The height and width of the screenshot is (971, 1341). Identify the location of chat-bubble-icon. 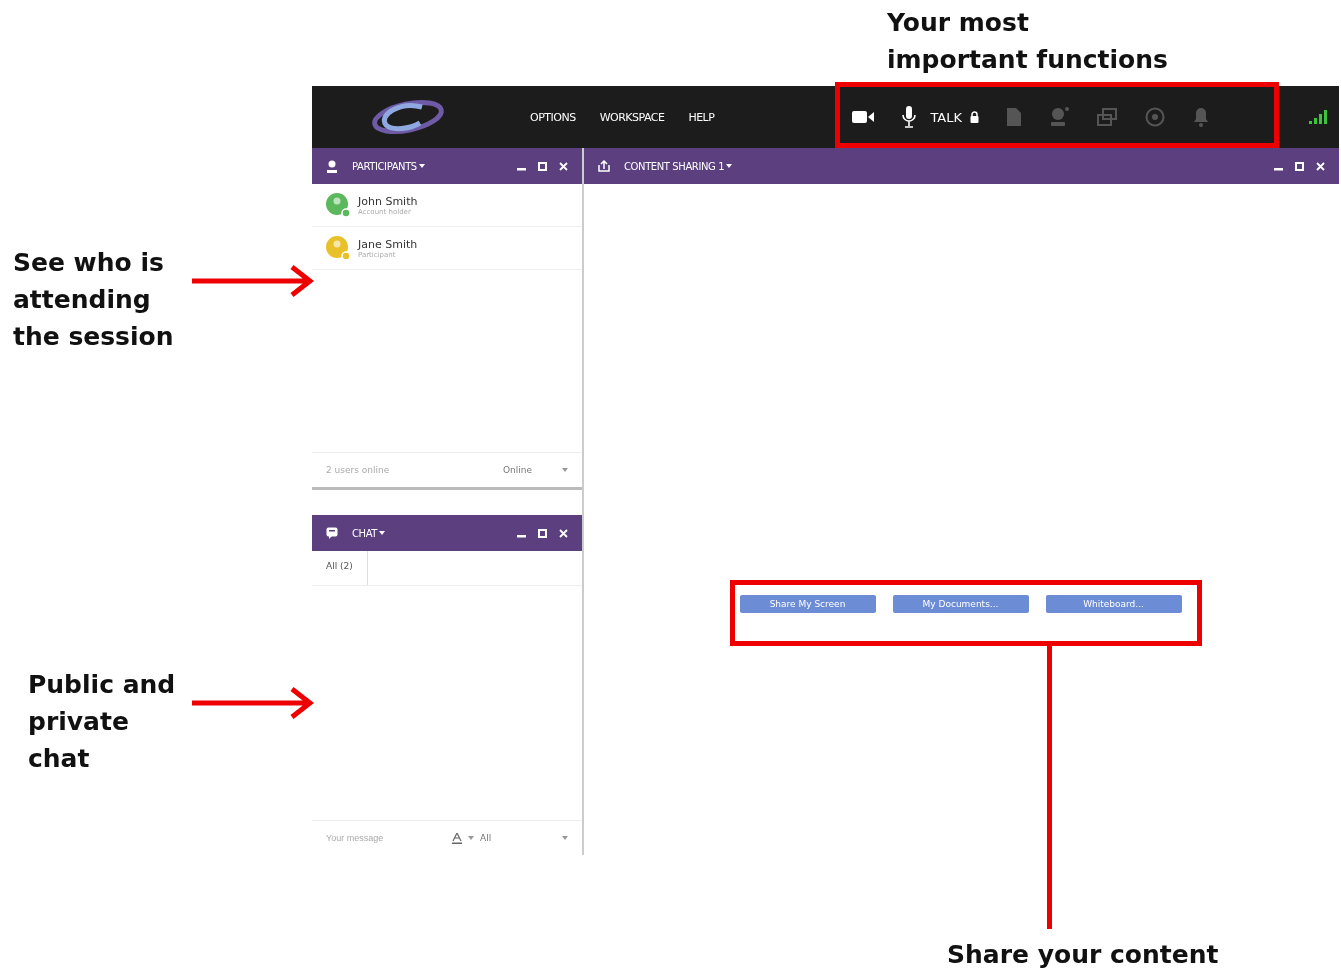
(332, 533).